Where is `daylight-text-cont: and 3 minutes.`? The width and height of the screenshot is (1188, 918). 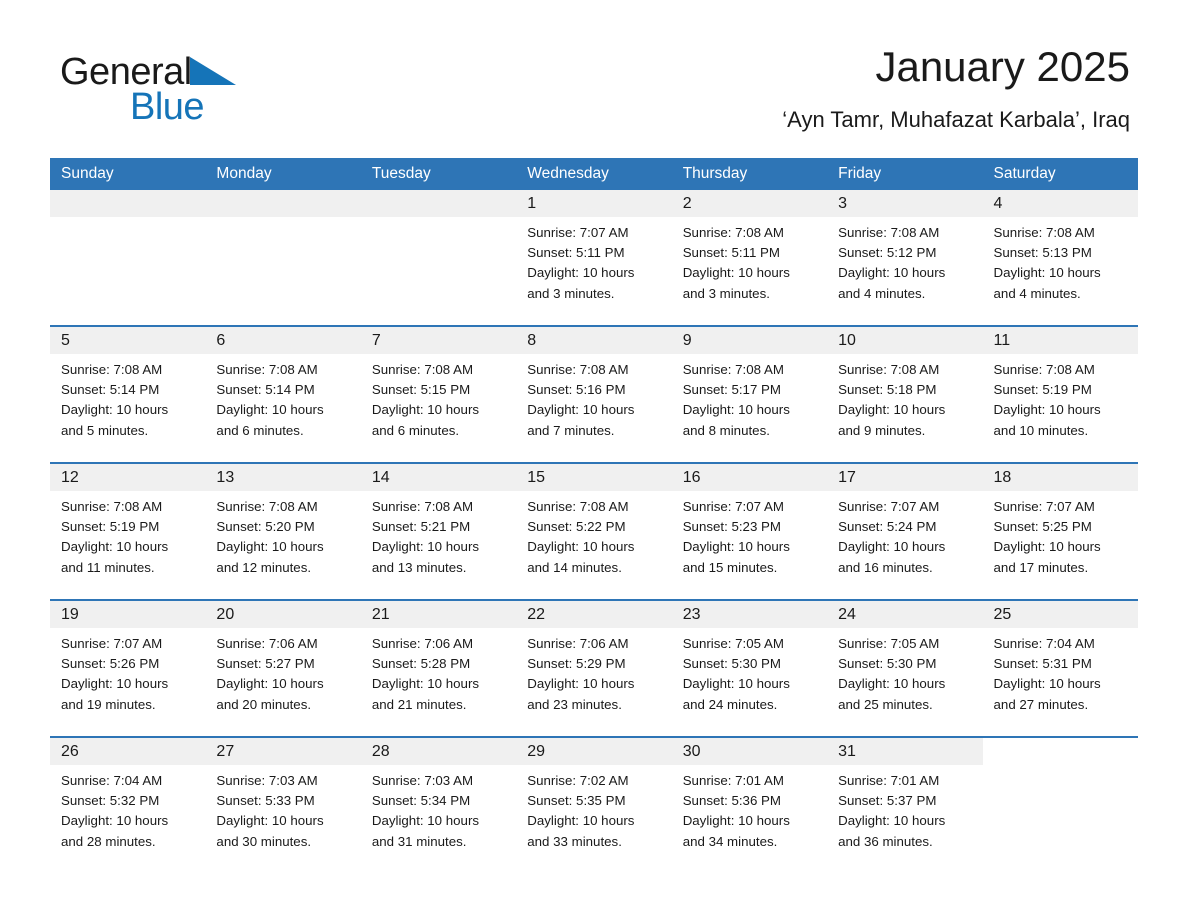 daylight-text-cont: and 3 minutes. is located at coordinates (571, 293).